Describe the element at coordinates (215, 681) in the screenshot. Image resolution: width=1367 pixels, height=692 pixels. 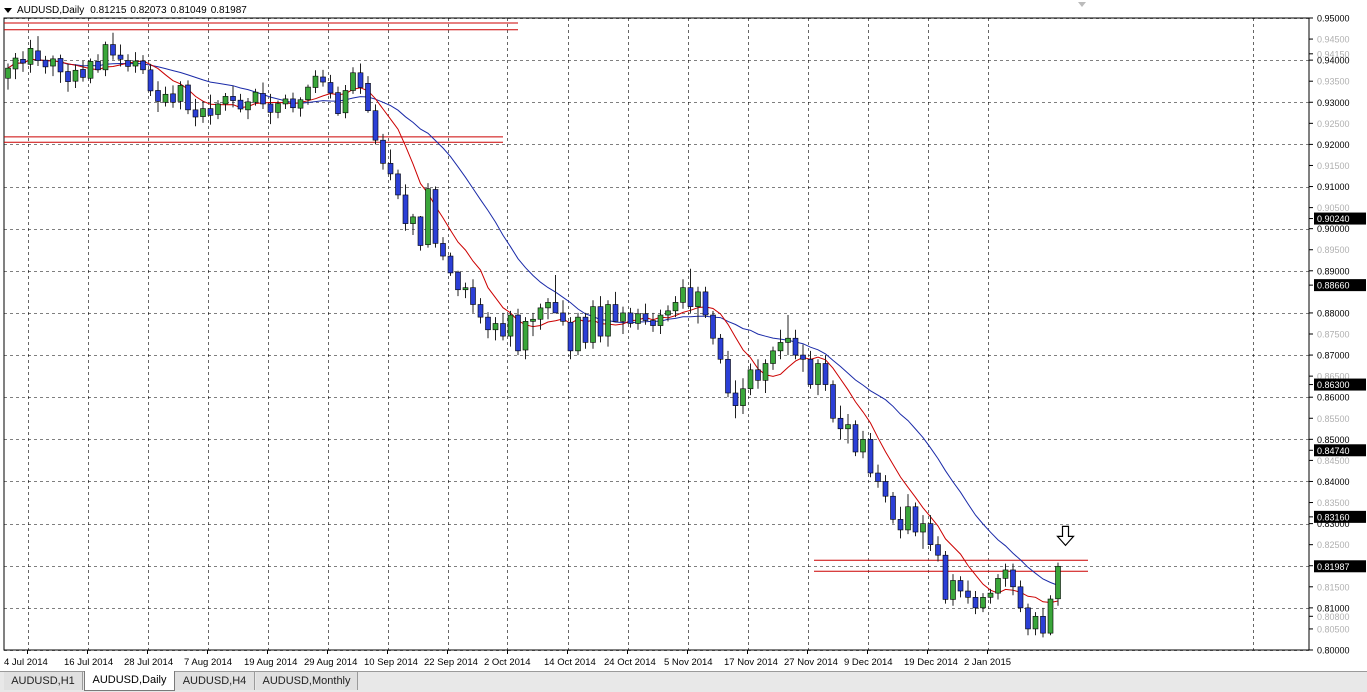
I see `tab-audusd-h4: AUDUSD,H4` at that location.